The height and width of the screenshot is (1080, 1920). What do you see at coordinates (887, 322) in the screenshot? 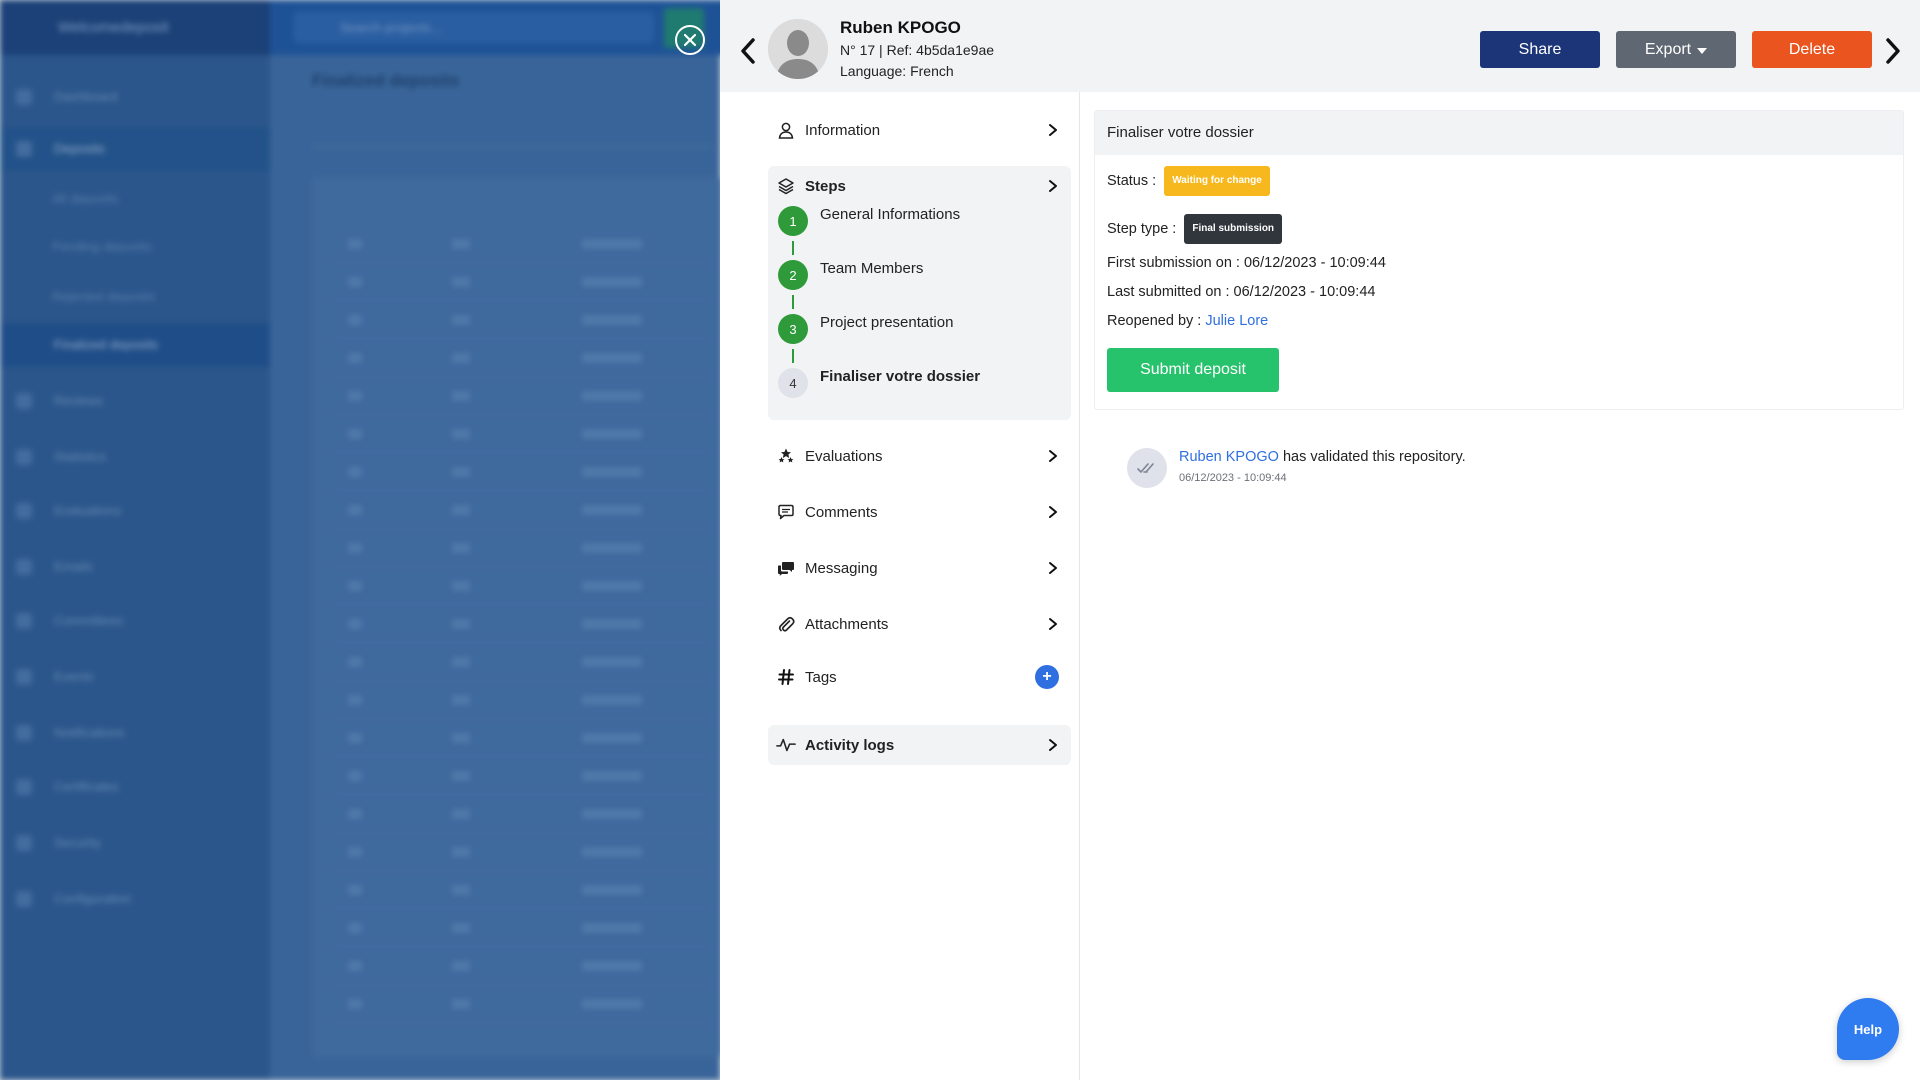
I see `step-label: Project presentation` at bounding box center [887, 322].